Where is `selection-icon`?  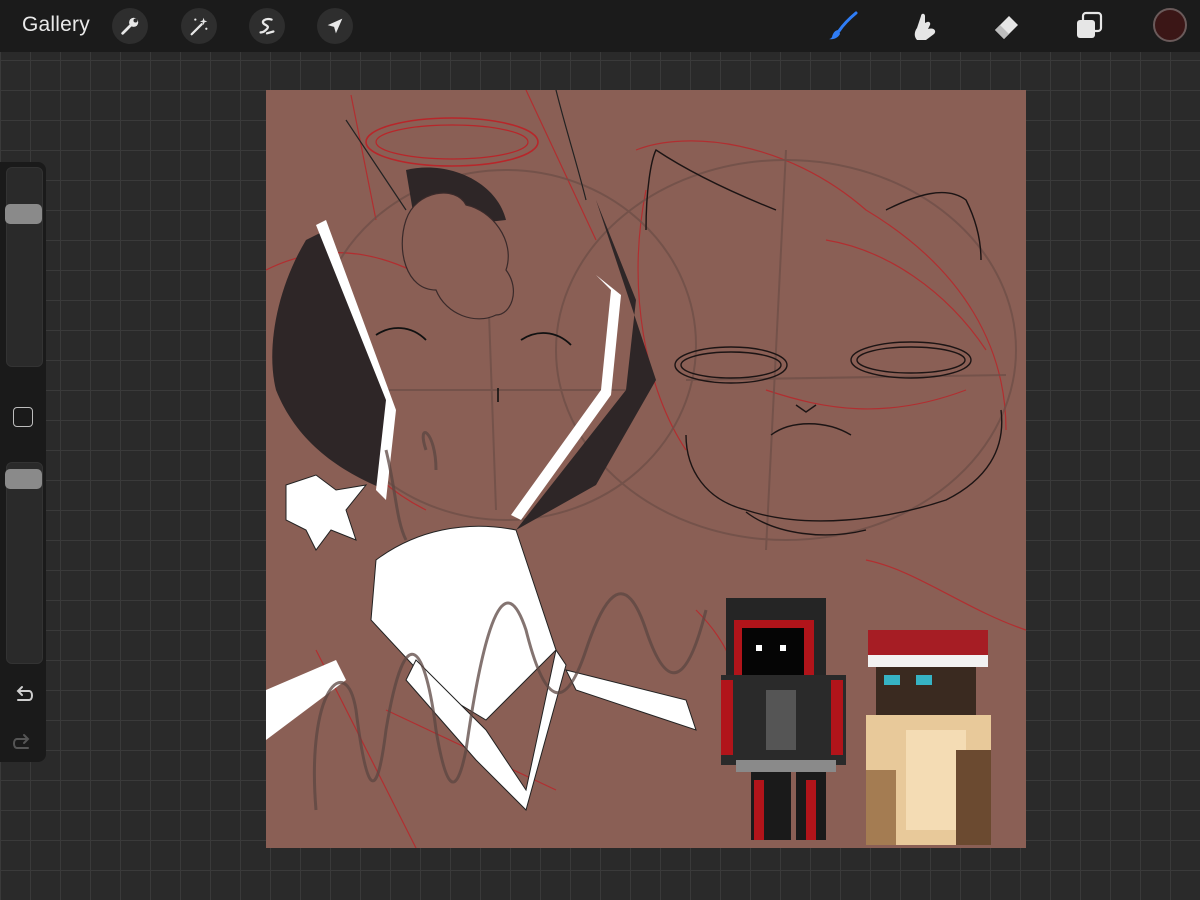 selection-icon is located at coordinates (267, 26).